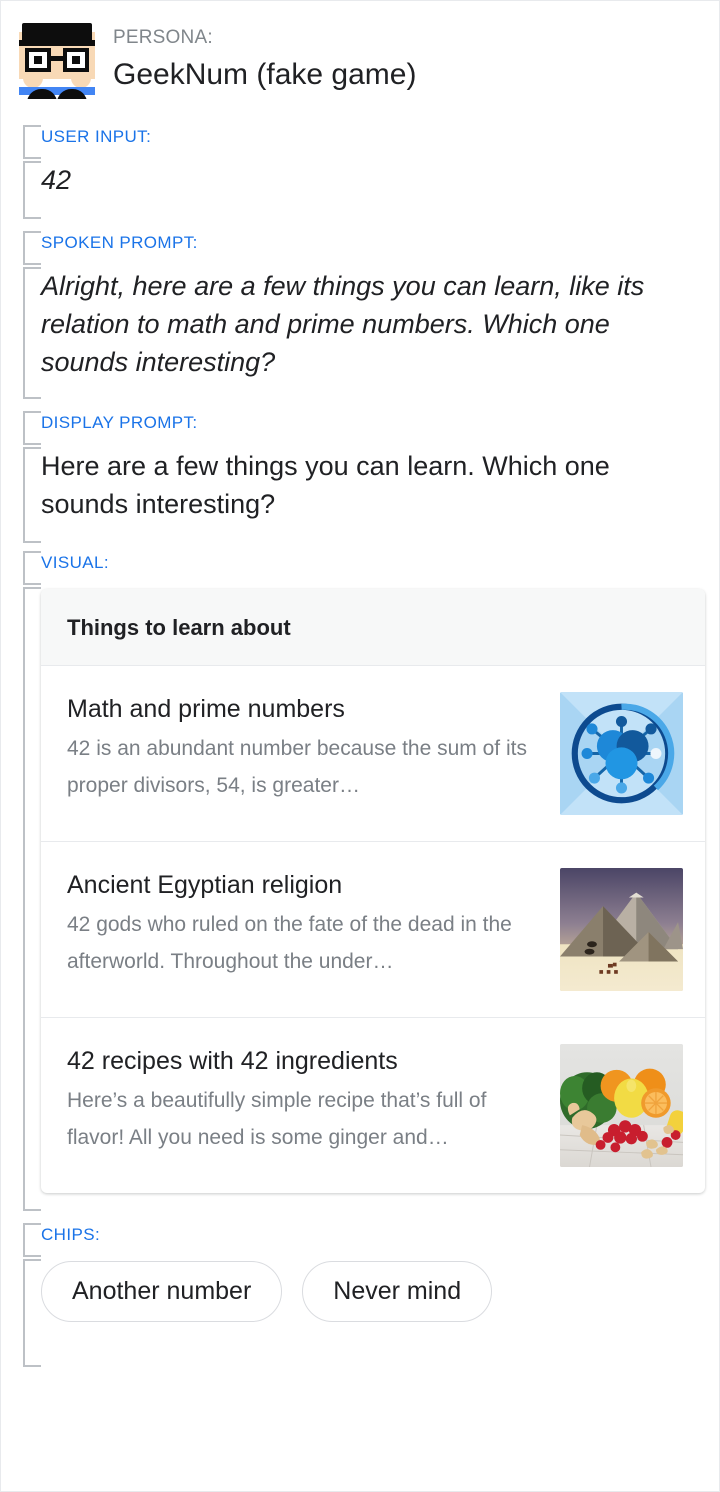 The width and height of the screenshot is (720, 1492). What do you see at coordinates (397, 1291) in the screenshot?
I see `chip-never-mind: Never mind` at bounding box center [397, 1291].